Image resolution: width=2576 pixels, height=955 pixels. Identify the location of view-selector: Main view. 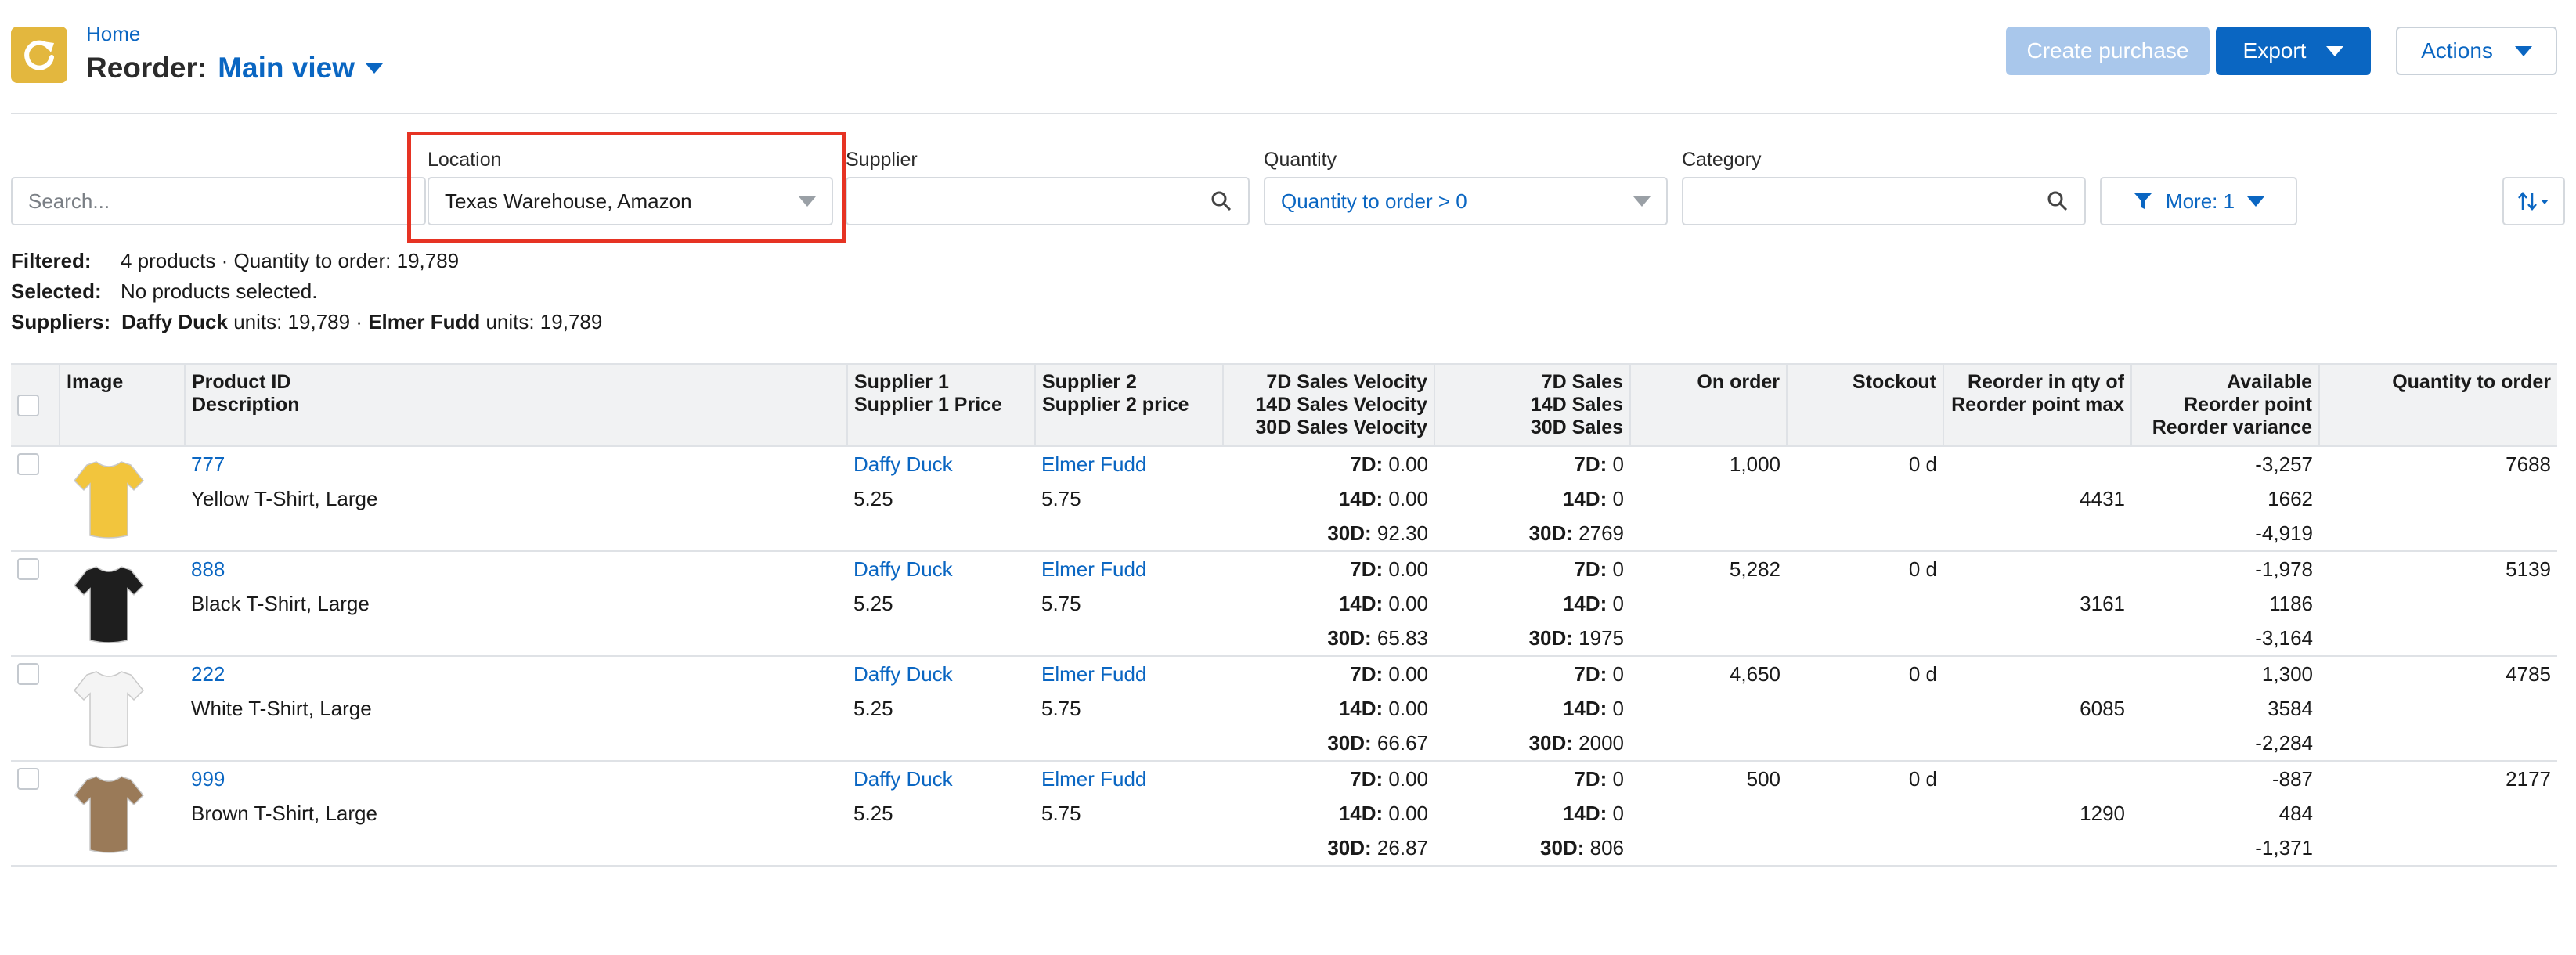
(286, 69).